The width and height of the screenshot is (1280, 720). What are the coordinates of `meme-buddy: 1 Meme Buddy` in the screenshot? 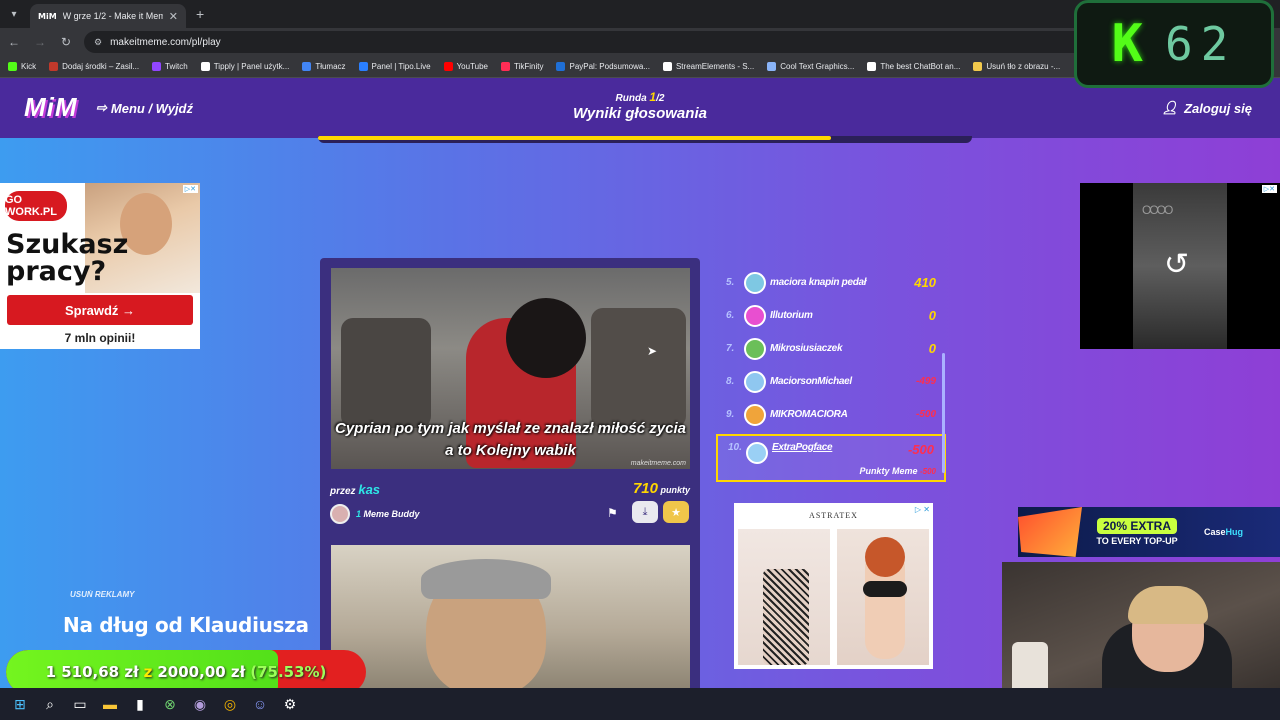 It's located at (375, 514).